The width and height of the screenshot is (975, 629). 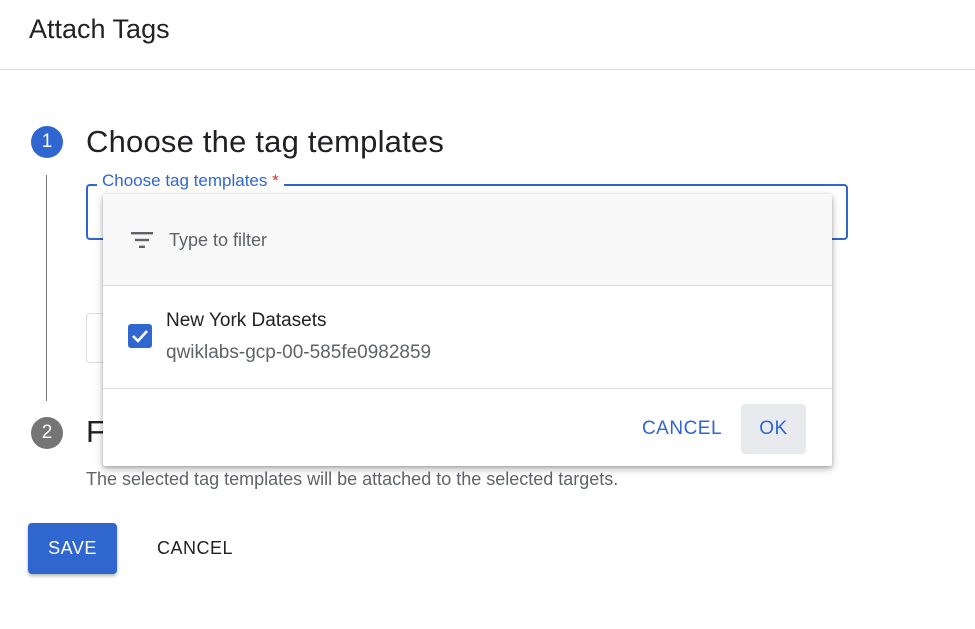 I want to click on tag-templates-label: Choose tag templates *, so click(x=190, y=181).